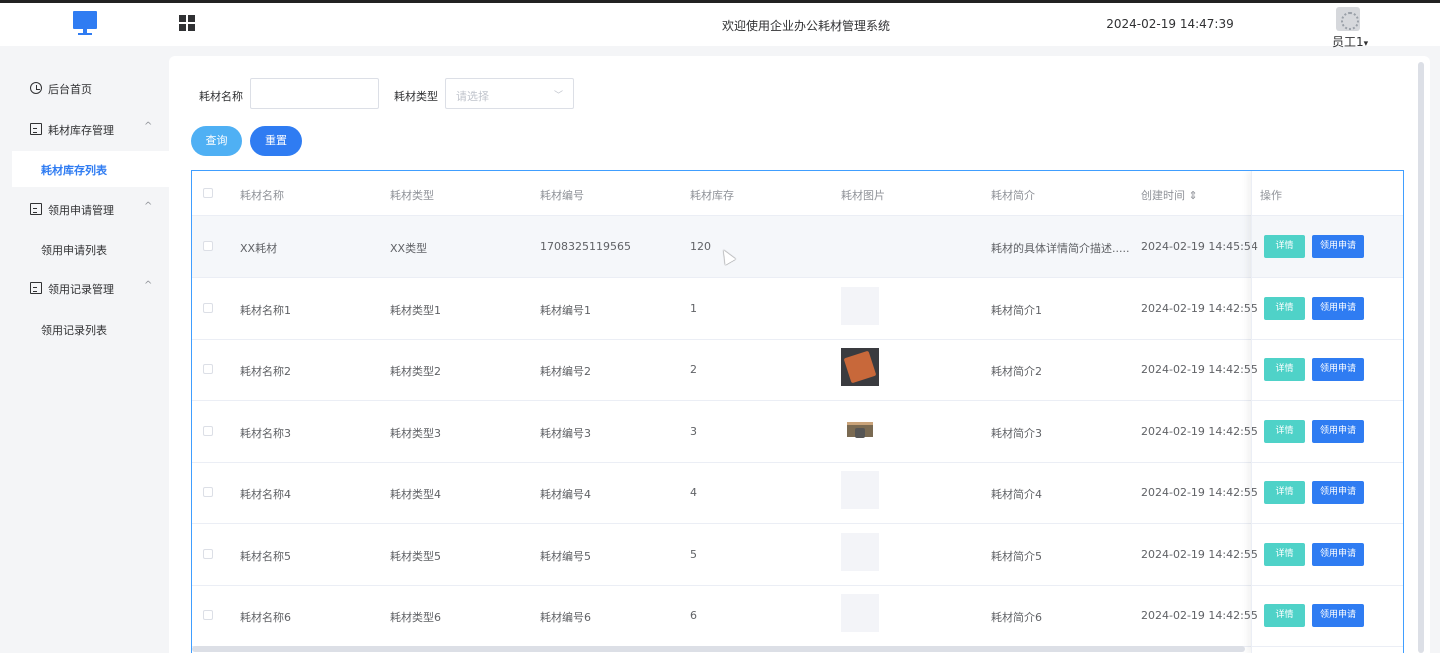 The image size is (1440, 653). What do you see at coordinates (74, 250) in the screenshot?
I see `sidebar-item-label: 领用申请列表` at bounding box center [74, 250].